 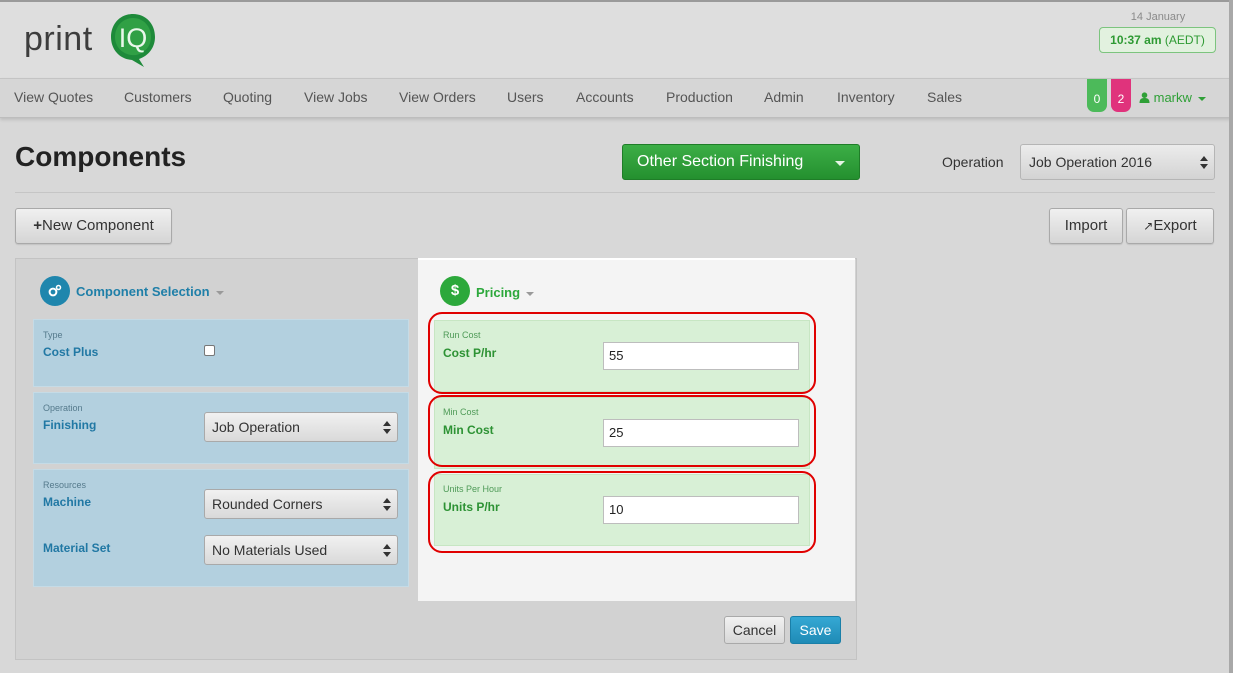 I want to click on window-edge, so click(x=1231, y=336).